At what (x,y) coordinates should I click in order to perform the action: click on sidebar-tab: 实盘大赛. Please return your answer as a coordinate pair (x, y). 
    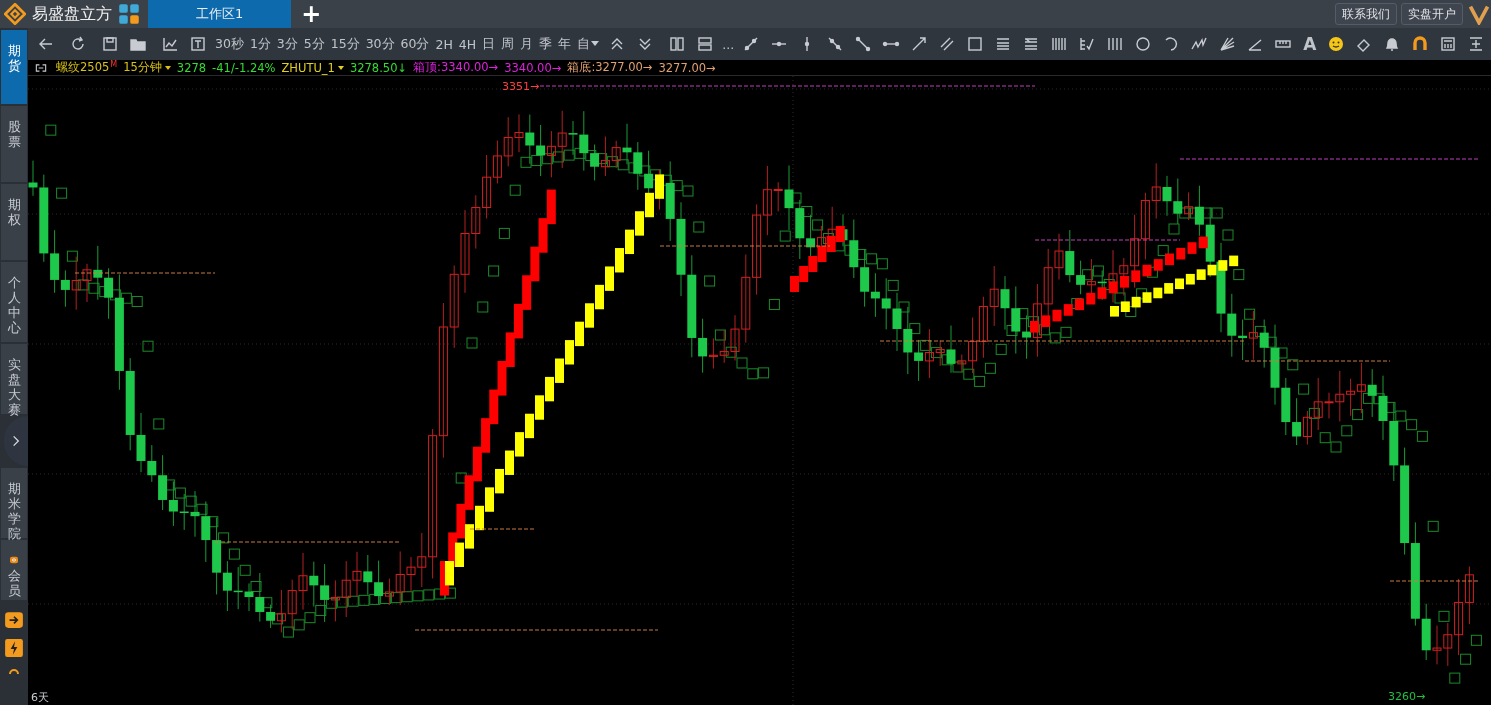
    Looking at the image, I should click on (14, 379).